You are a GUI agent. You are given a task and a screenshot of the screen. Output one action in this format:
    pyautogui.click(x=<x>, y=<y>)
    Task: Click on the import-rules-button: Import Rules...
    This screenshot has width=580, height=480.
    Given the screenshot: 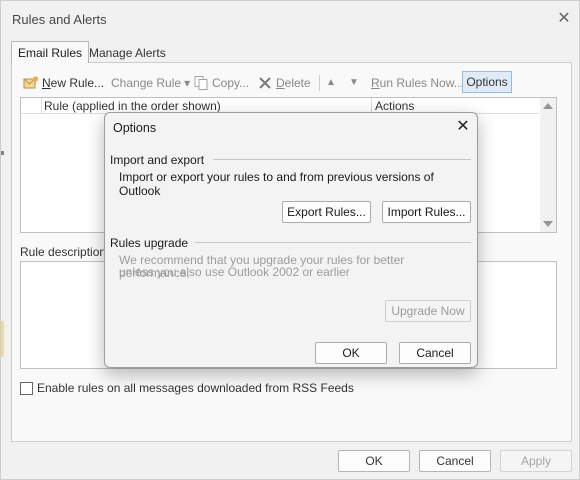 What is the action you would take?
    pyautogui.click(x=426, y=212)
    